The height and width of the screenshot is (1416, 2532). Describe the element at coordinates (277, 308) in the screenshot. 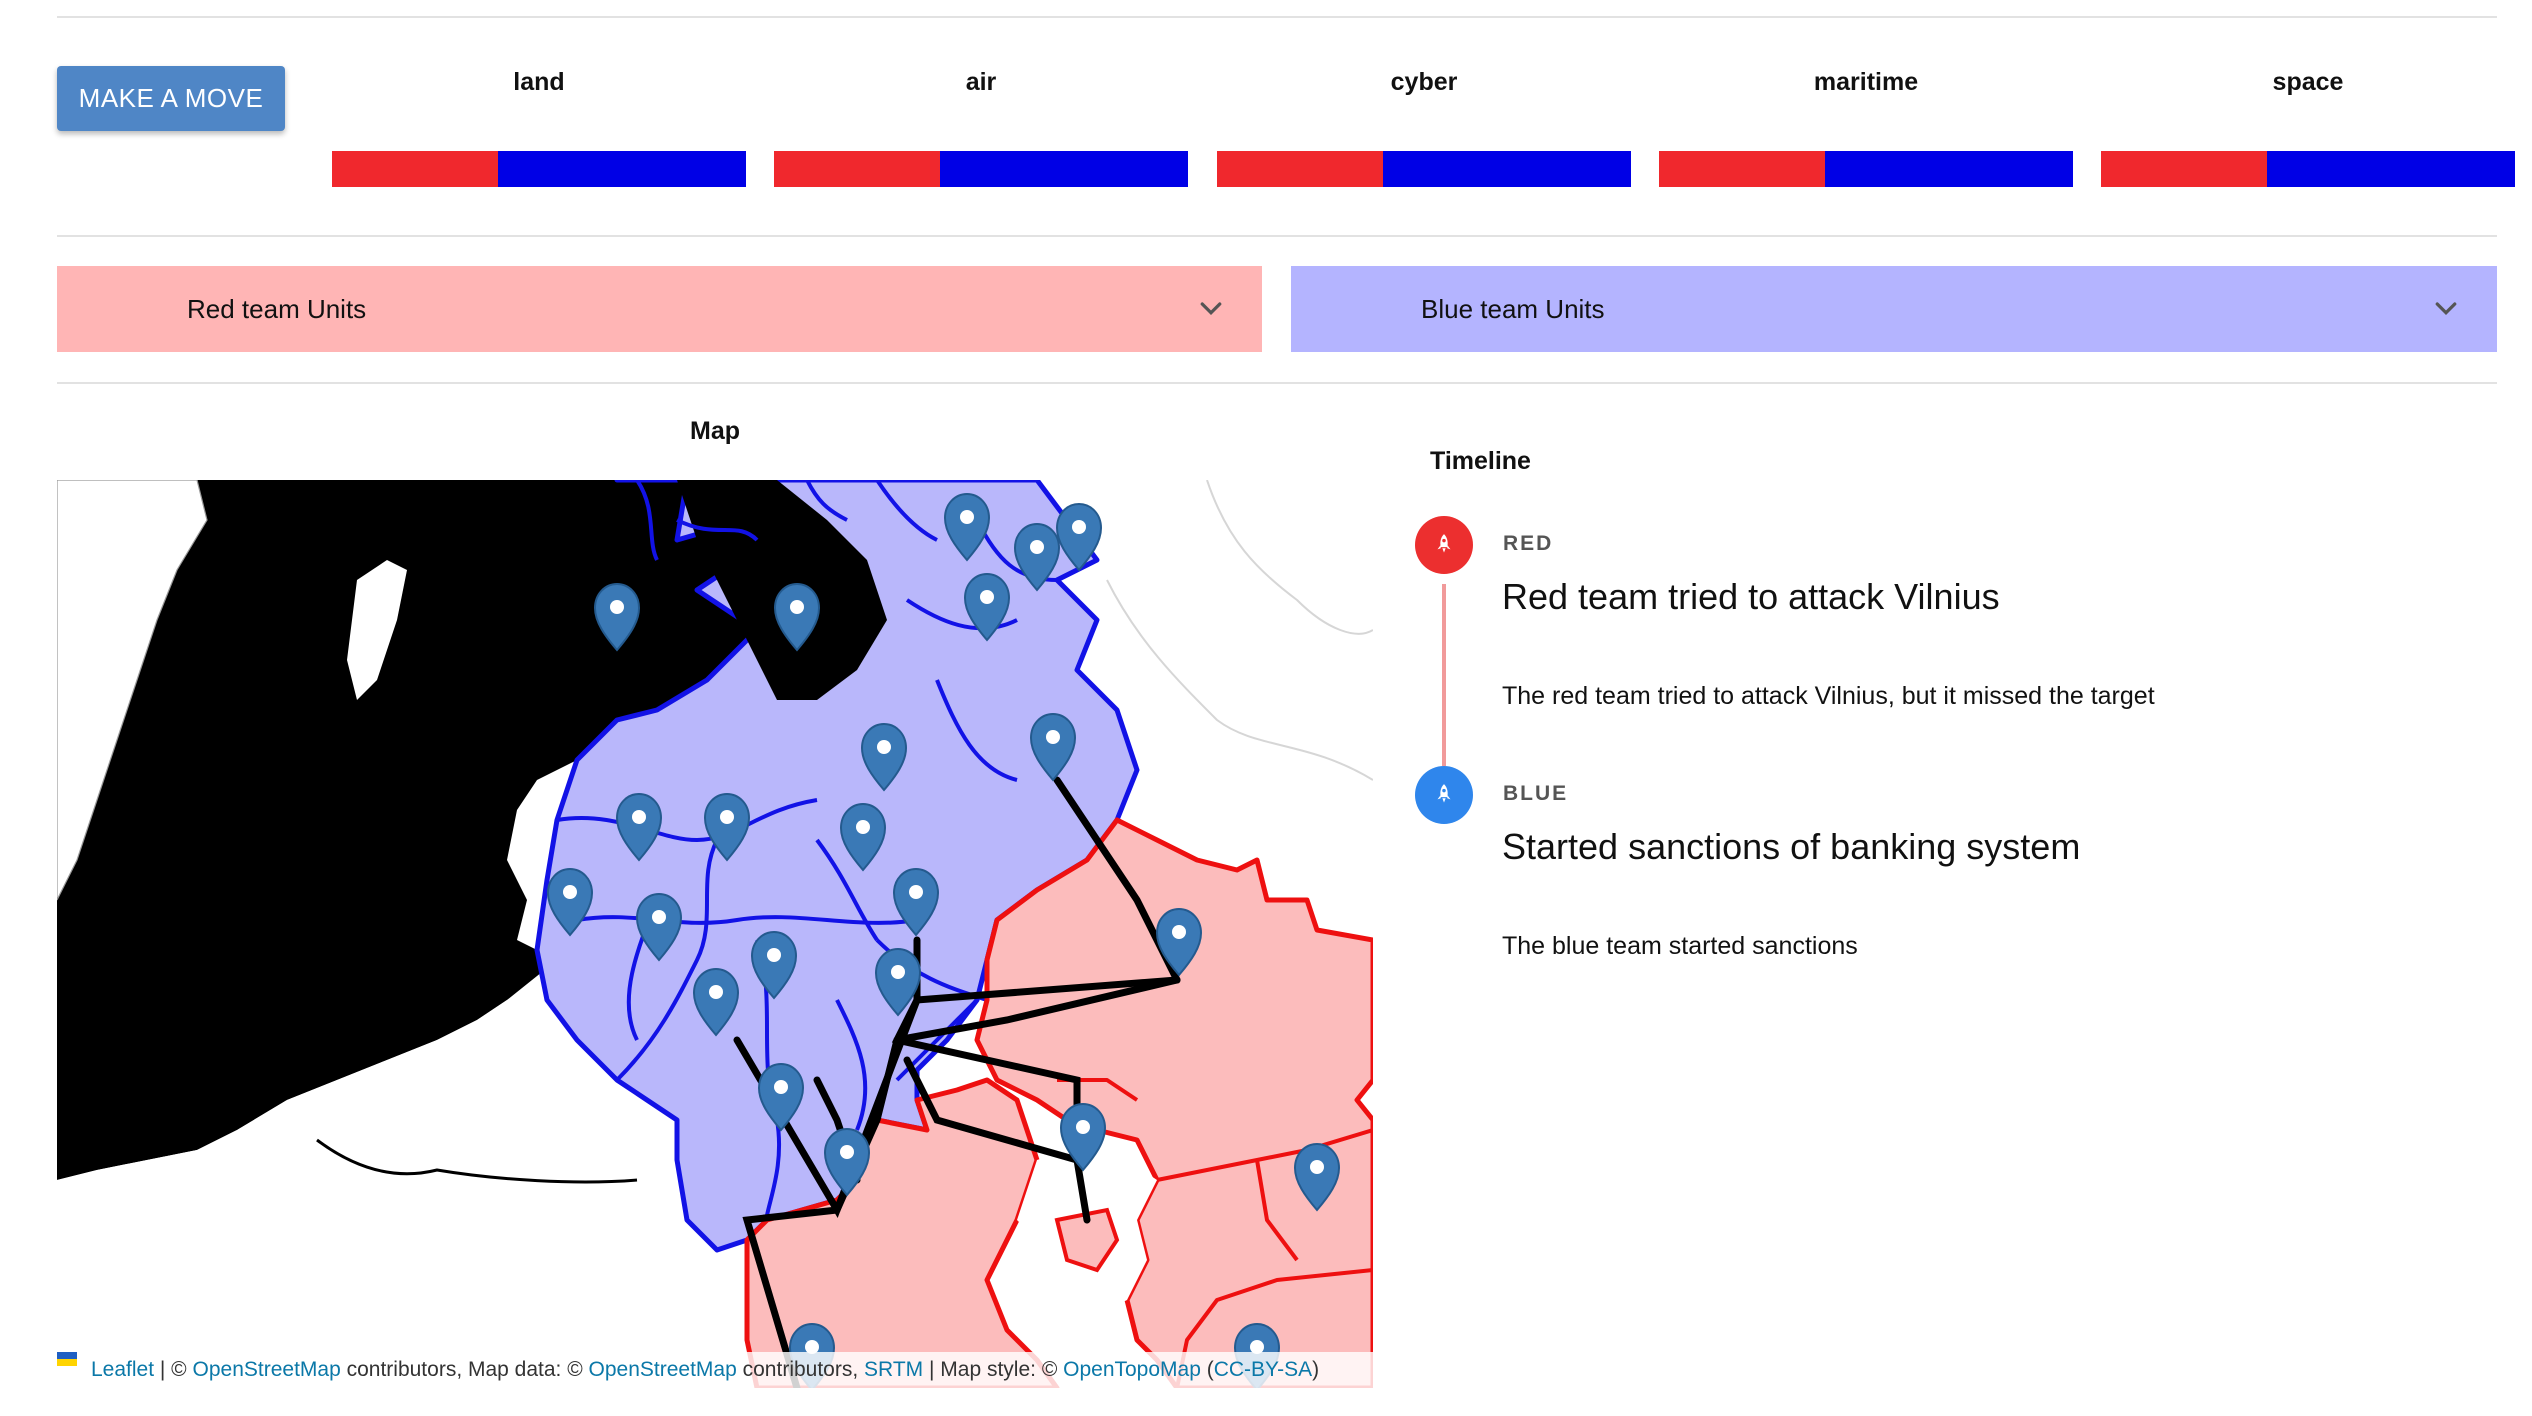

I see `red-team-units-label: Red team Units` at that location.